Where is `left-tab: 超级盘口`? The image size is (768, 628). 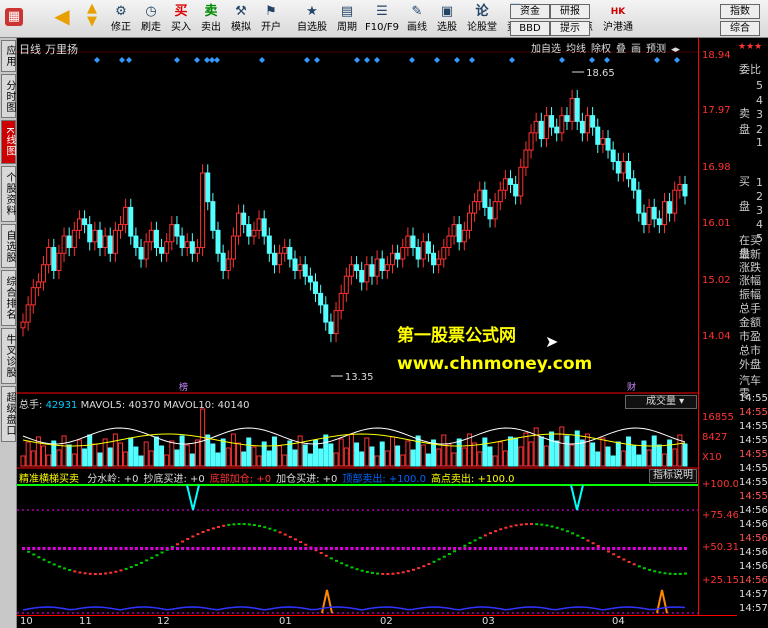 left-tab: 超级盘口 is located at coordinates (8, 414).